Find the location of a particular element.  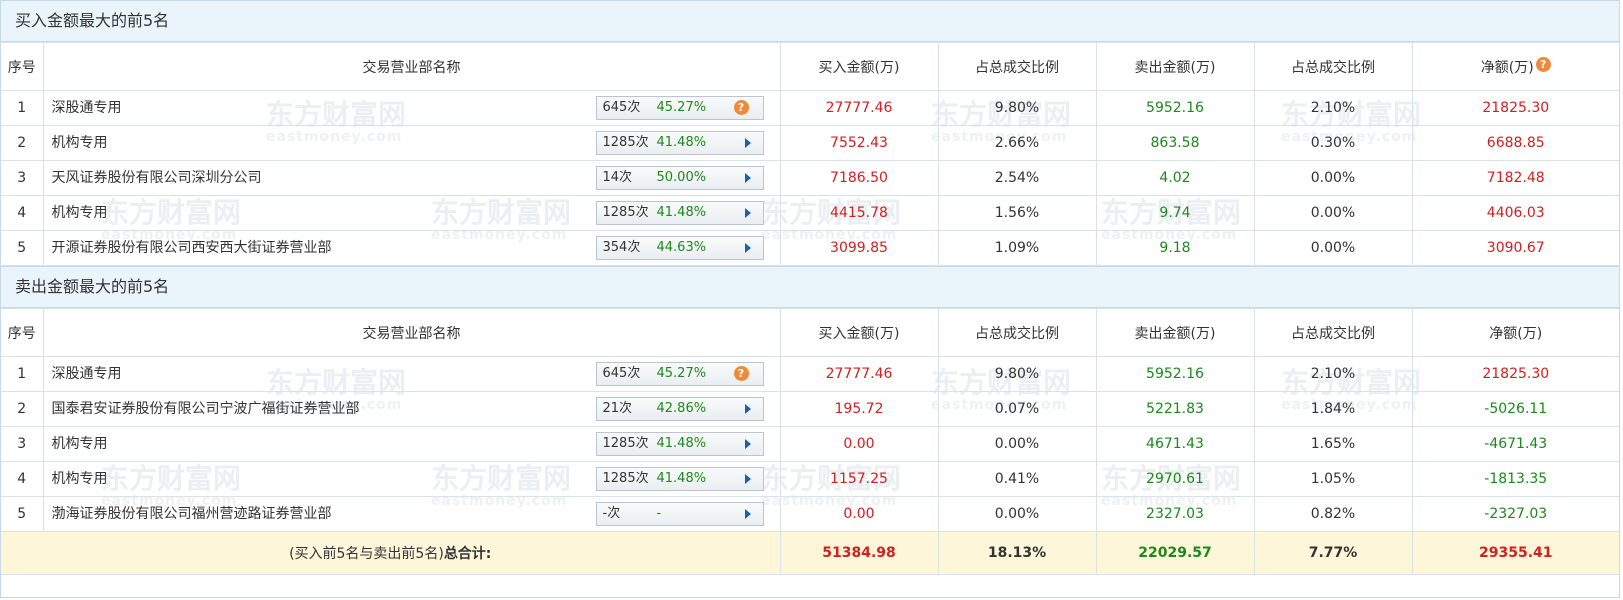

buy-ratio: 1.09% is located at coordinates (1017, 248).